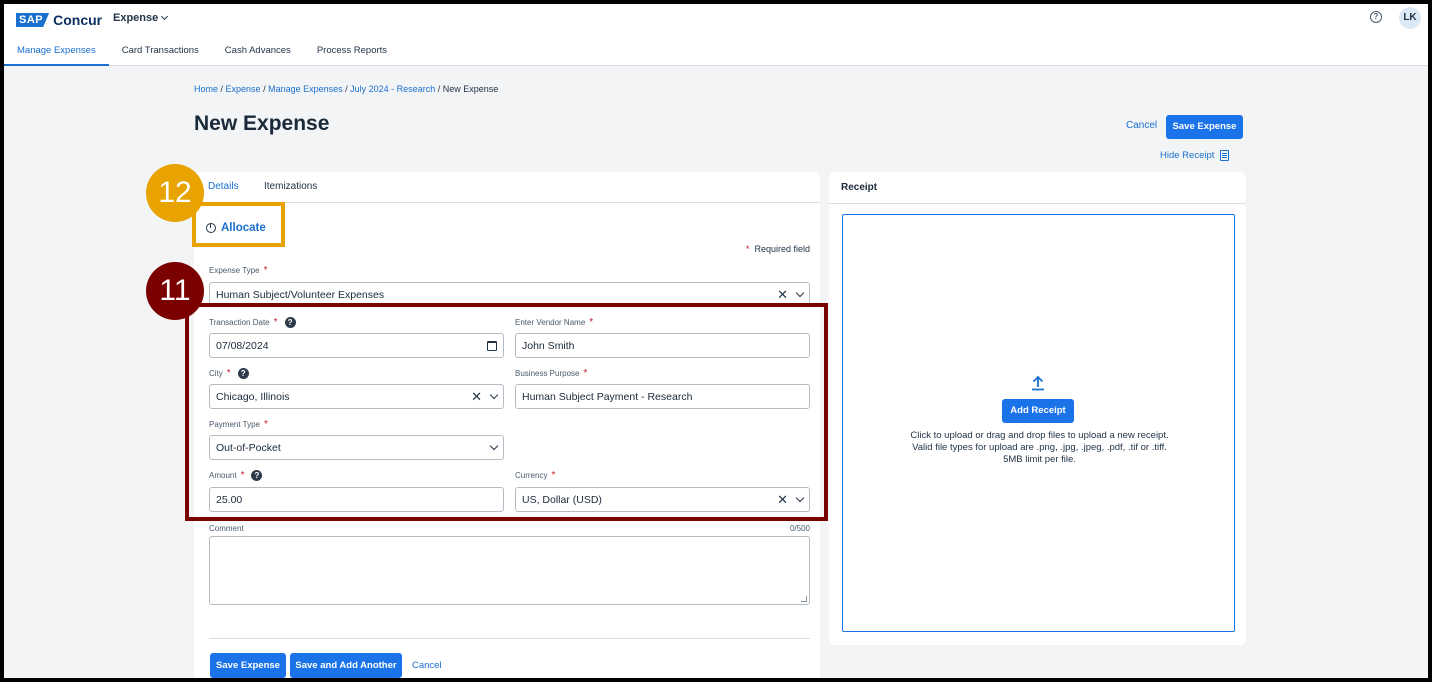 Image resolution: width=1432 pixels, height=682 pixels. What do you see at coordinates (33, 20) in the screenshot?
I see `sap-logo: SAP` at bounding box center [33, 20].